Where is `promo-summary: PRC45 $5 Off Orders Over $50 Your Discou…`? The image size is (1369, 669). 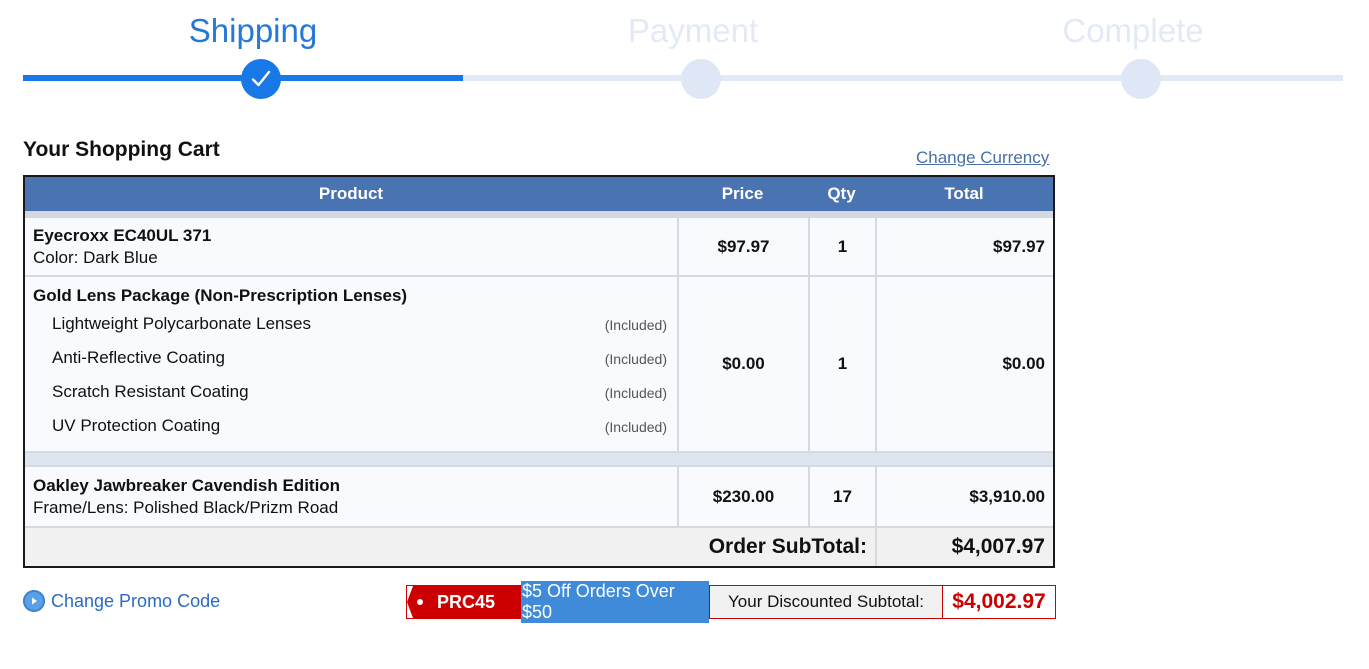 promo-summary: PRC45 $5 Off Orders Over $50 Your Discou… is located at coordinates (731, 602).